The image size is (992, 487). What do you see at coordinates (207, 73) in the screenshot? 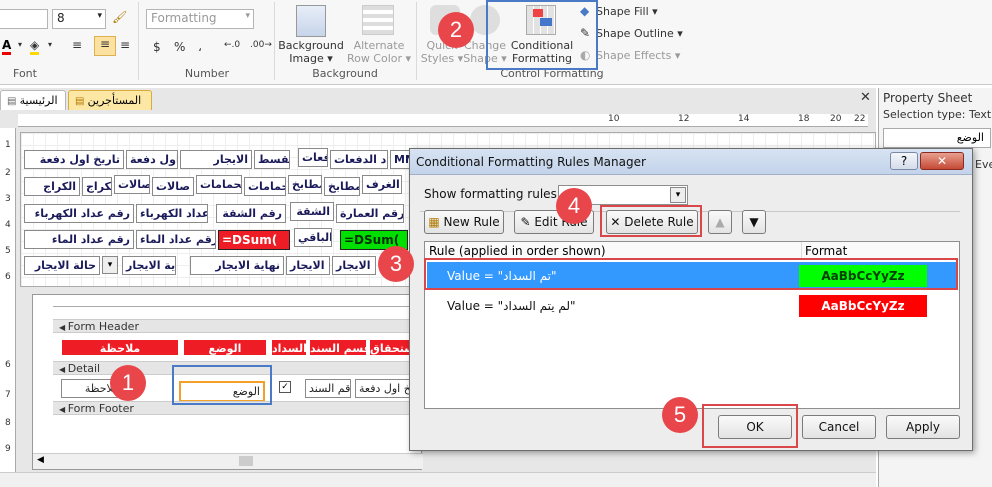
I see `number-group-label: Number` at bounding box center [207, 73].